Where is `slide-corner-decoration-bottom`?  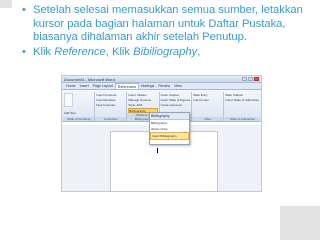
slide-corner-decoration-bottom is located at coordinates (300, 223).